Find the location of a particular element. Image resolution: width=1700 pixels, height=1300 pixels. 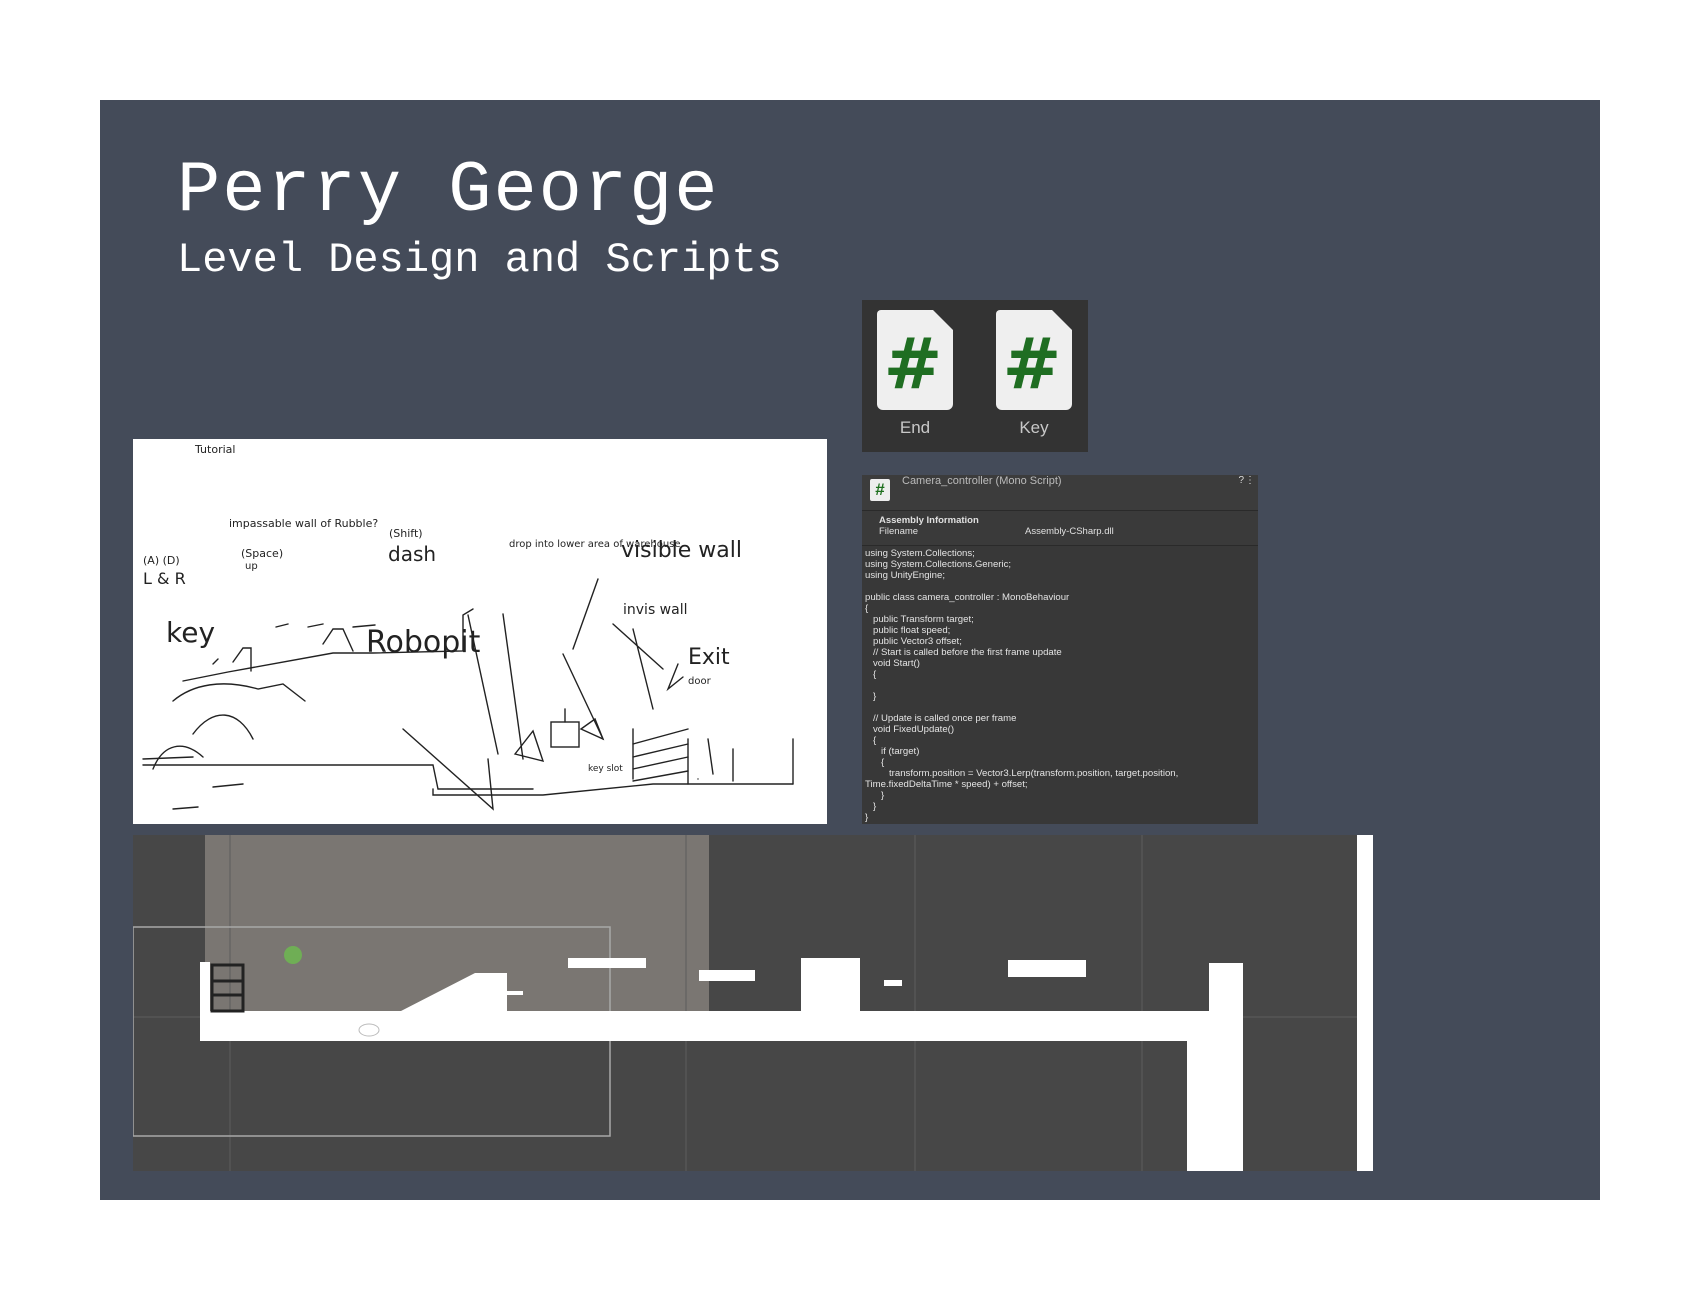

sketch-label-tutorial: Tutorial is located at coordinates (214, 449).